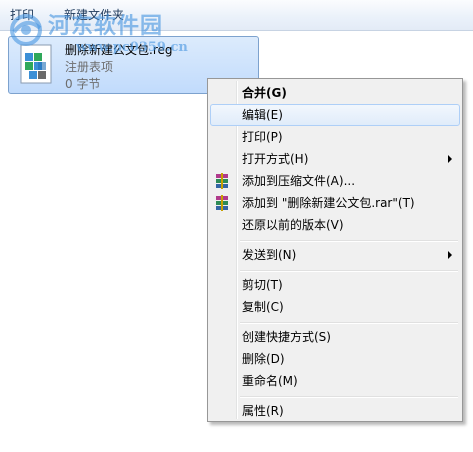 Image resolution: width=473 pixels, height=452 pixels. I want to click on menu-item-label: 编辑(E), so click(262, 115).